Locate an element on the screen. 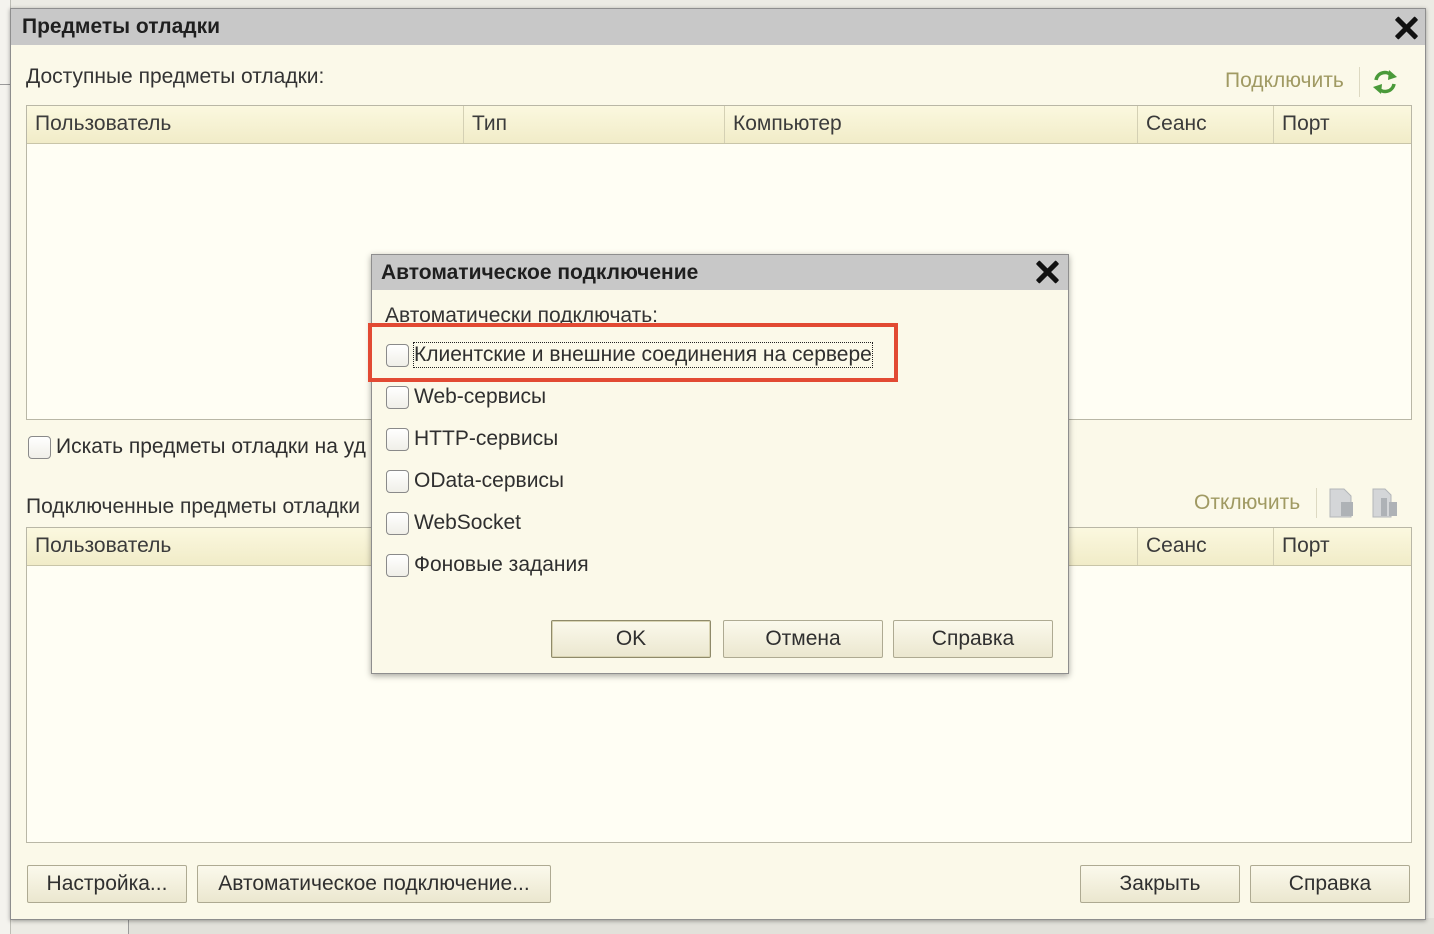 The image size is (1434, 934). disconnect-link: Отключить is located at coordinates (1247, 503).